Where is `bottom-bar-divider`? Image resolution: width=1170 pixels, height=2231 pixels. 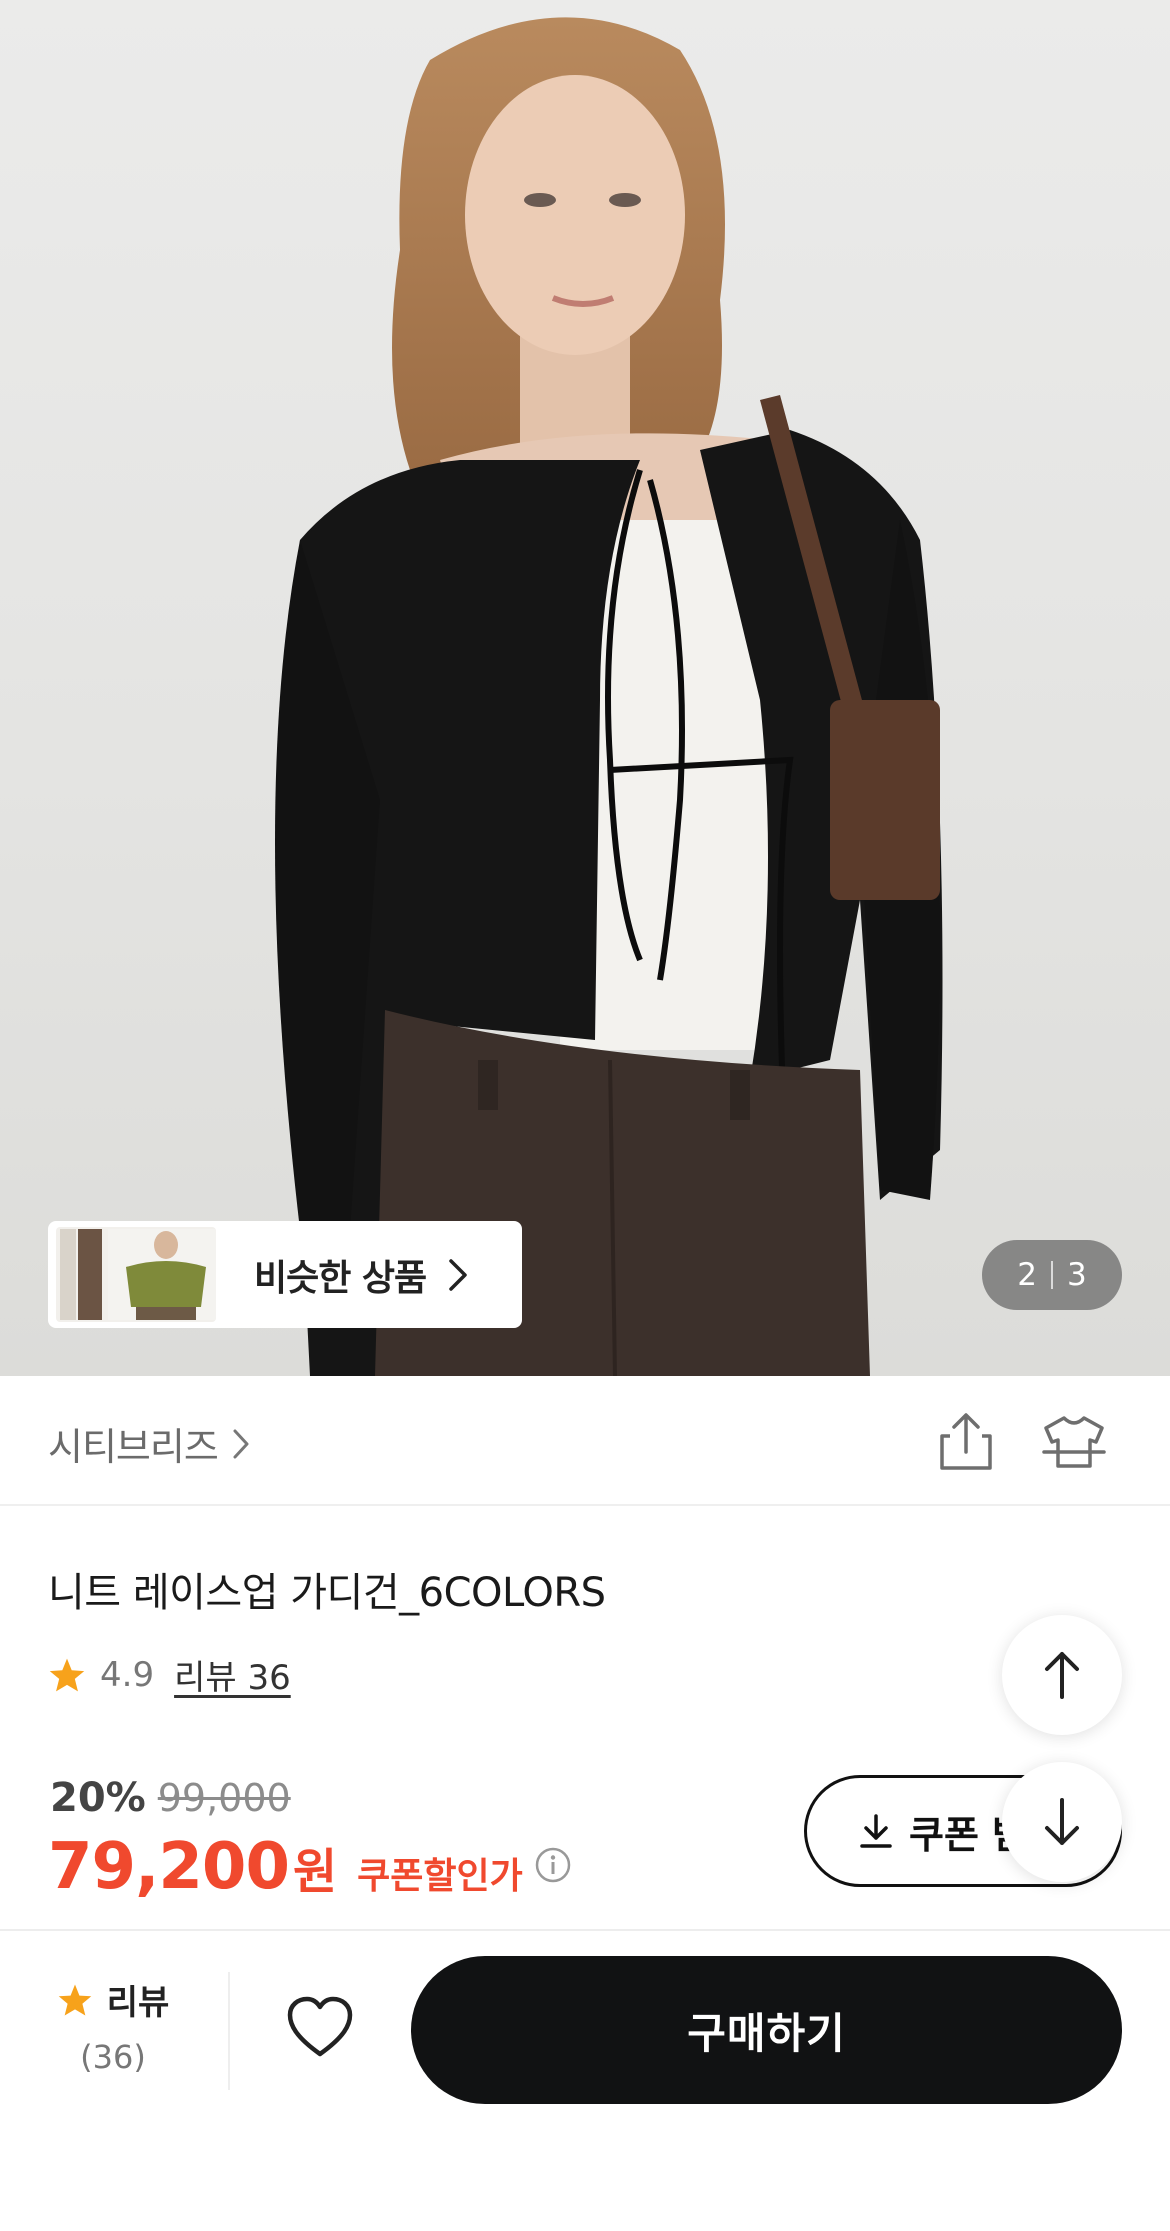
bottom-bar-divider is located at coordinates (585, 1930).